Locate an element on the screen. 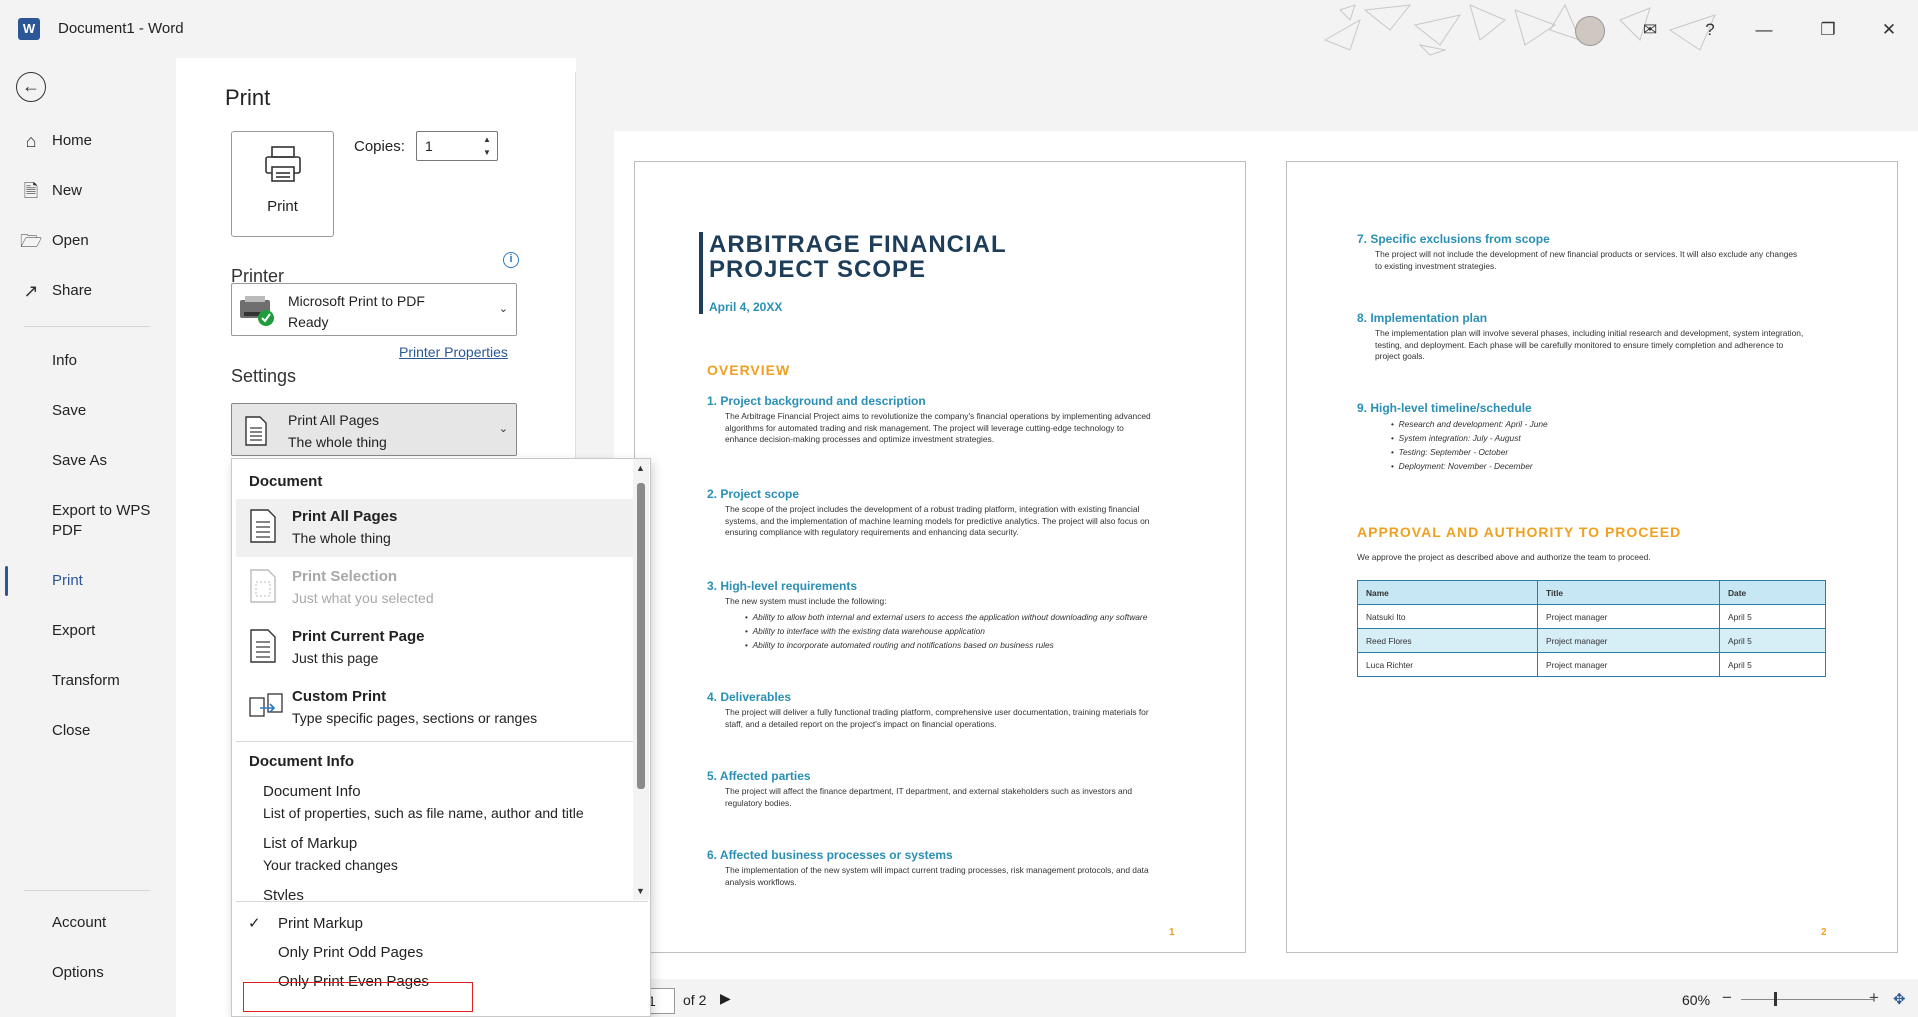 The image size is (1918, 1017). table-header-row: Name Title Date is located at coordinates (1591, 592).